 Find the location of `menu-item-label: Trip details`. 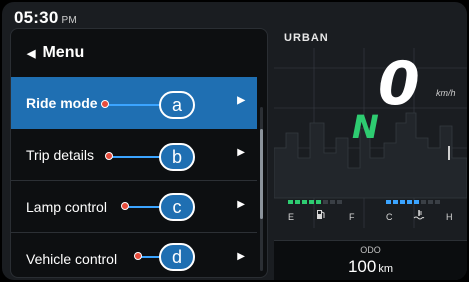

menu-item-label: Trip details is located at coordinates (60, 154).